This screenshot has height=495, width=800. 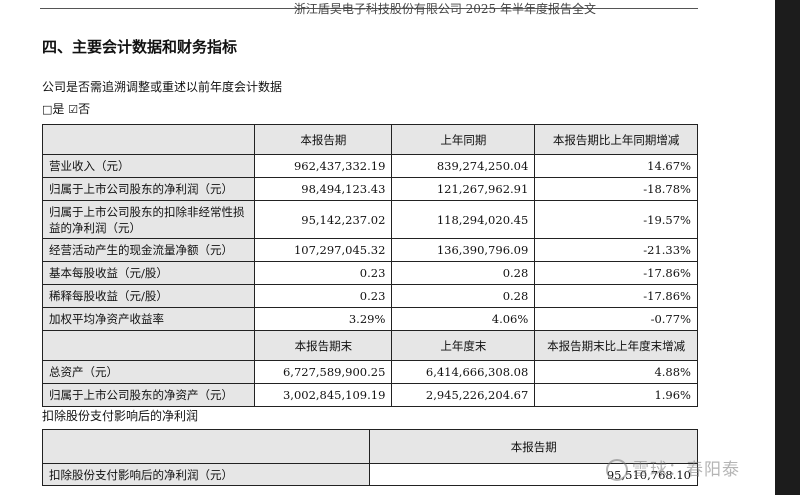 I want to click on header-cell: 本报告期比上年同期增减, so click(x=616, y=139).